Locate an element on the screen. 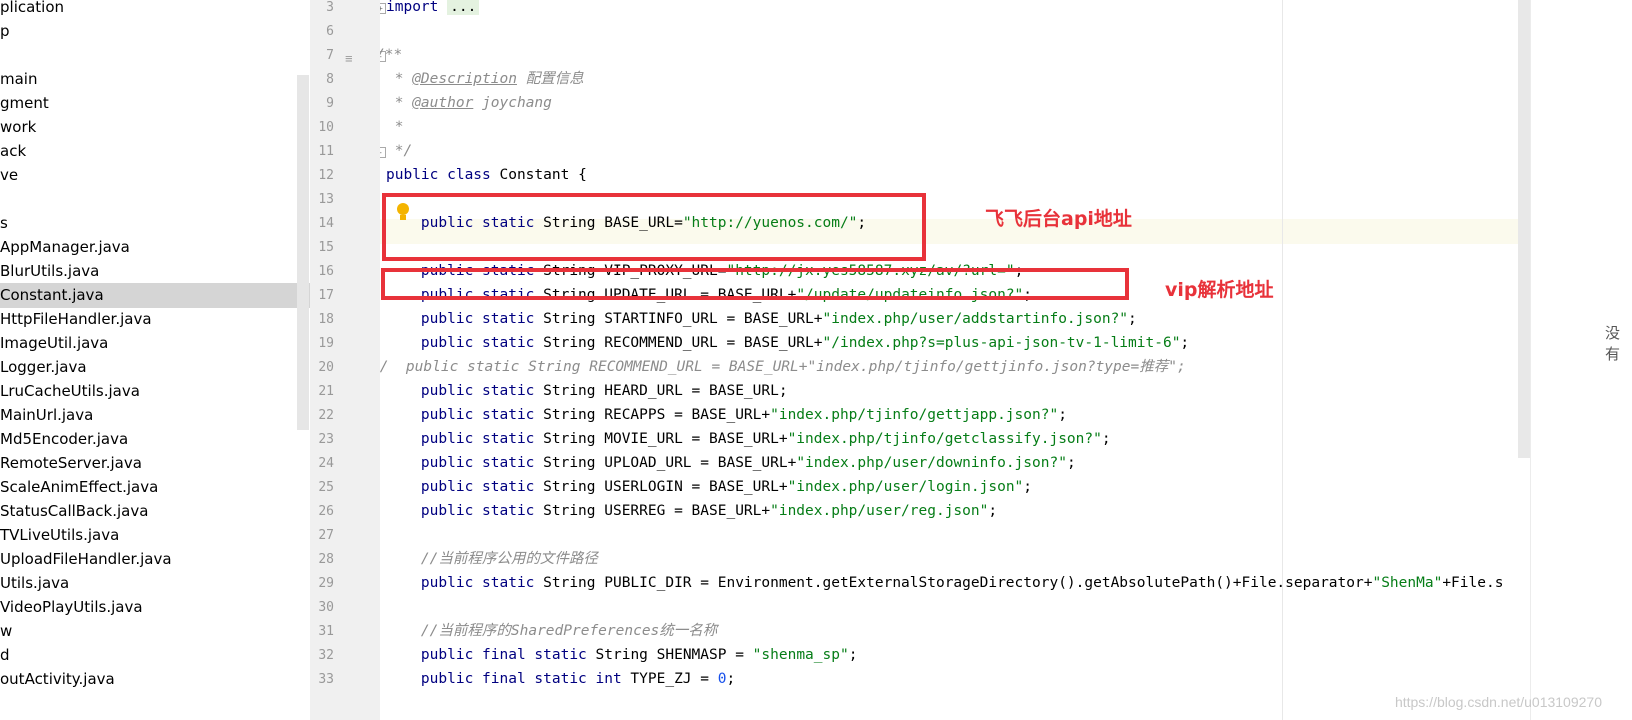  tree-scrollbar is located at coordinates (303, 252).